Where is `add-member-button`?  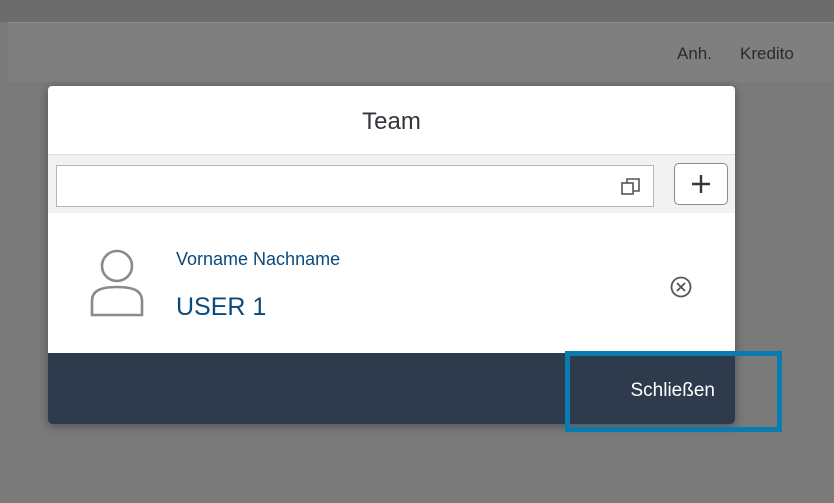 add-member-button is located at coordinates (701, 184).